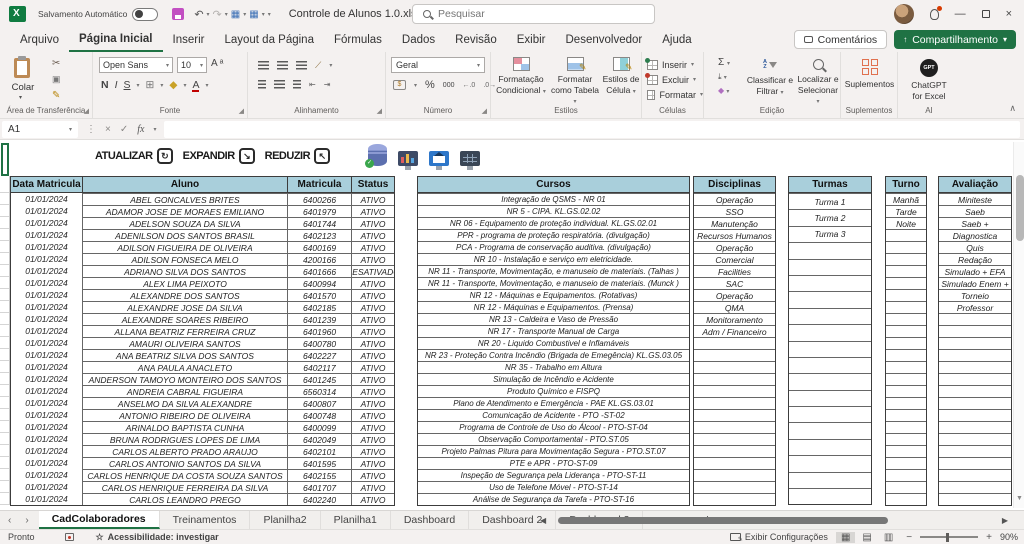  What do you see at coordinates (553, 199) in the screenshot?
I see `cell-curso: Integração de QSMS - NR 01` at bounding box center [553, 199].